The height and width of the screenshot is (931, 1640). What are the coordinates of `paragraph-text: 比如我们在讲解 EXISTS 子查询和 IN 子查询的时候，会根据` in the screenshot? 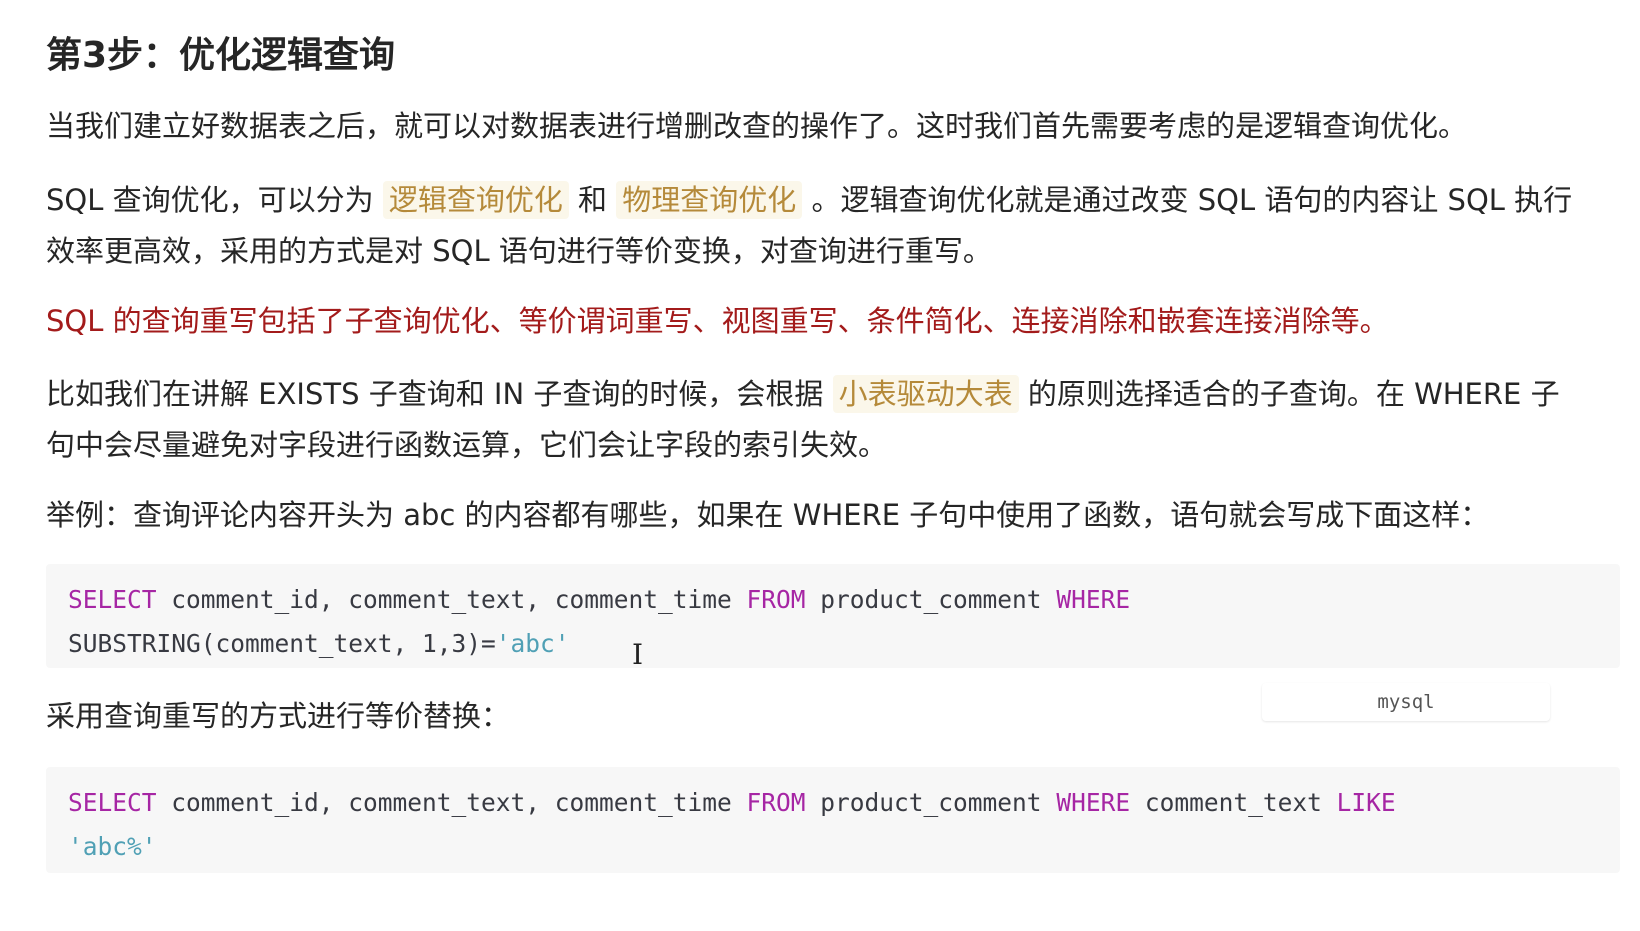 It's located at (439, 394).